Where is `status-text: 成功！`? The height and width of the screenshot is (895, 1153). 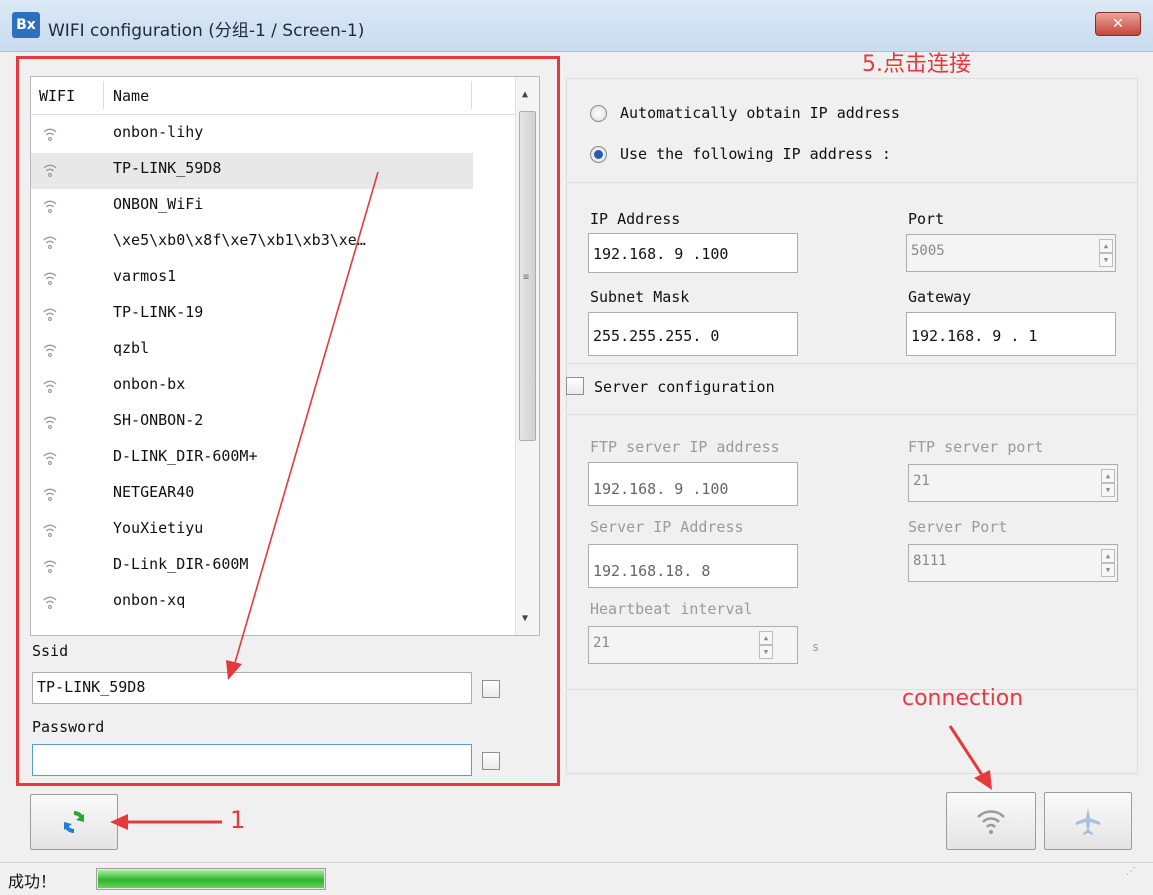 status-text: 成功！ is located at coordinates (32, 881).